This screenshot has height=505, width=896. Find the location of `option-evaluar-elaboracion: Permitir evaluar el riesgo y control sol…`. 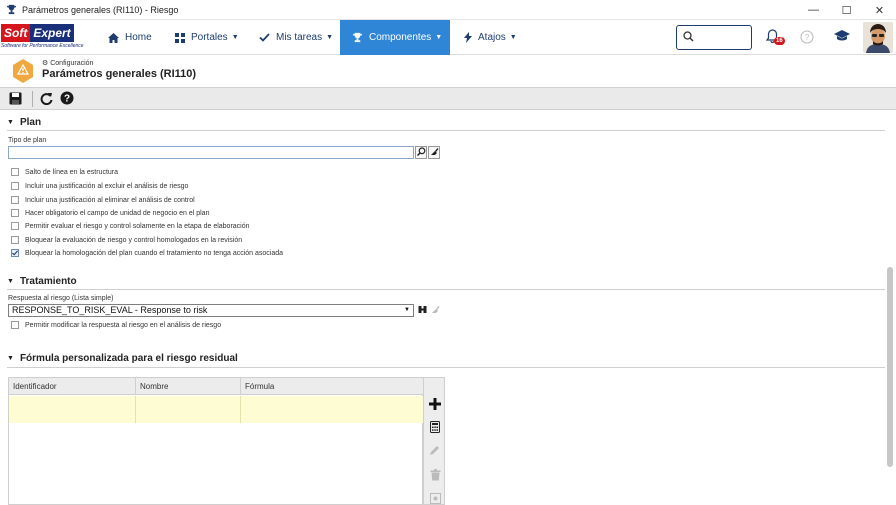

option-evaluar-elaboracion: Permitir evaluar el riesgo y control sol… is located at coordinates (130, 226).